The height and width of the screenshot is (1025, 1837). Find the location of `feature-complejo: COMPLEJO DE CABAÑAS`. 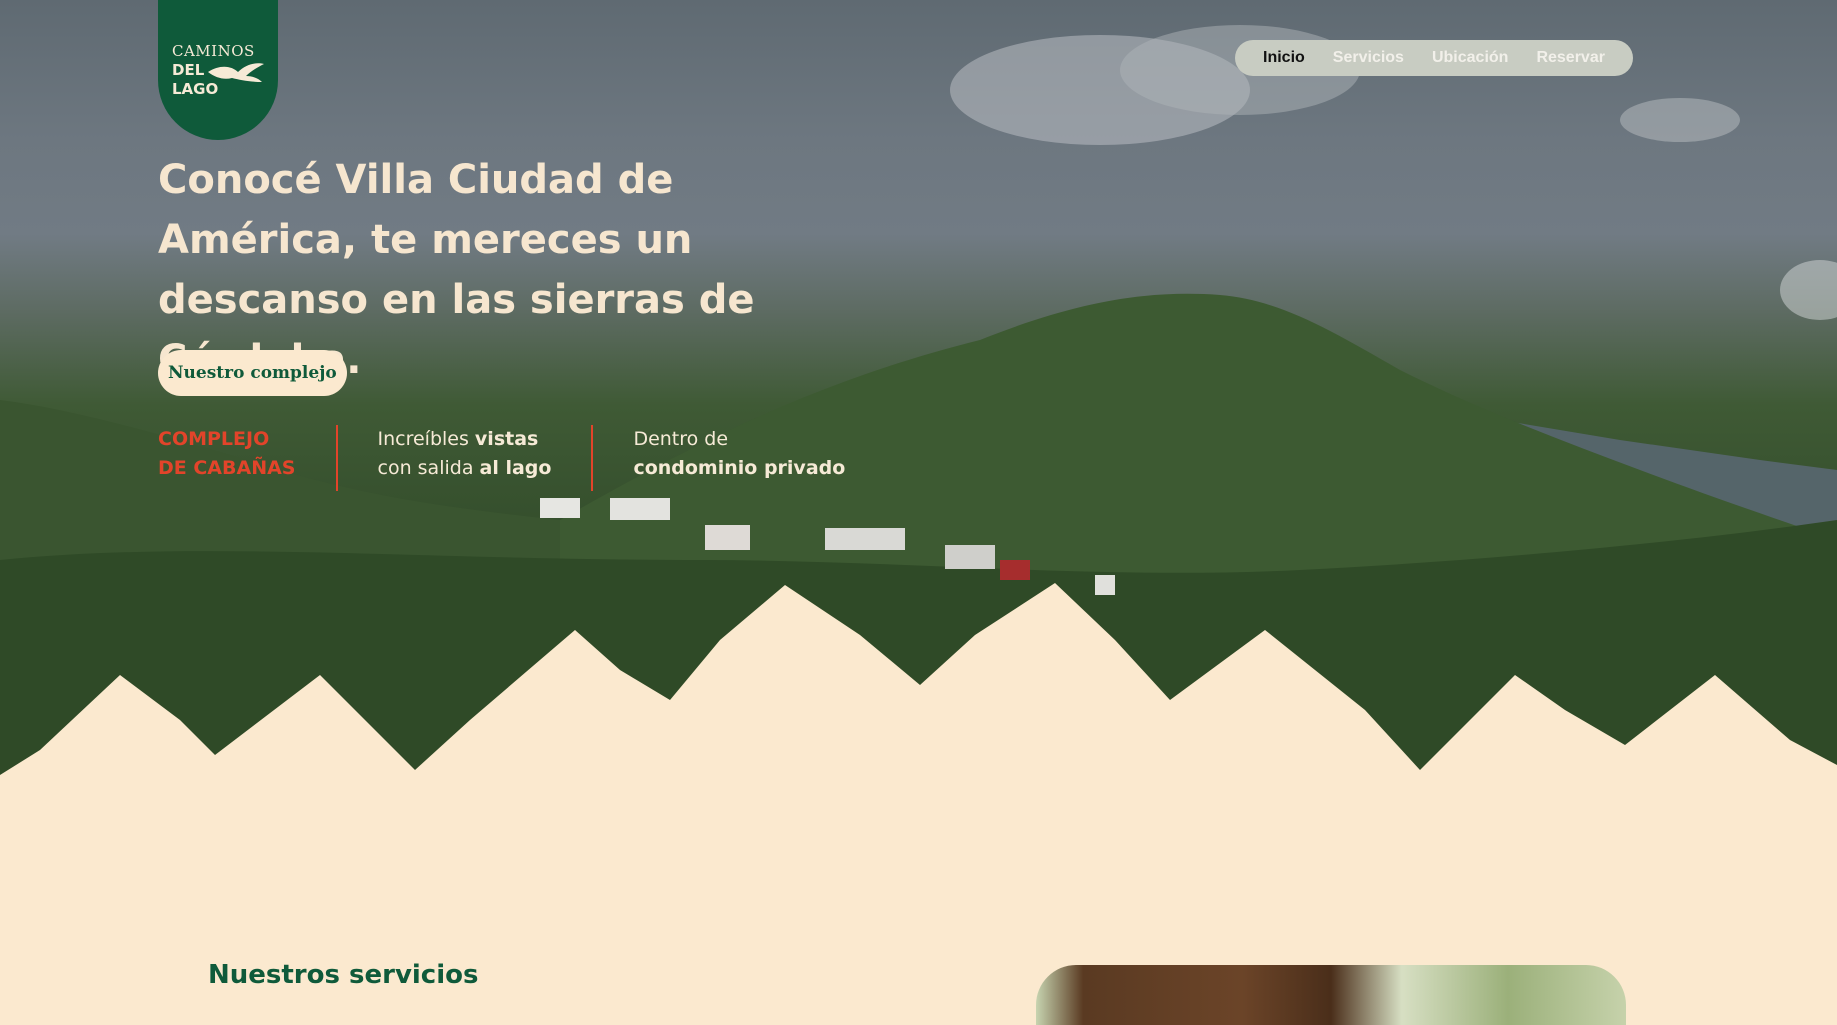

feature-complejo: COMPLEJO DE CABAÑAS is located at coordinates (227, 458).